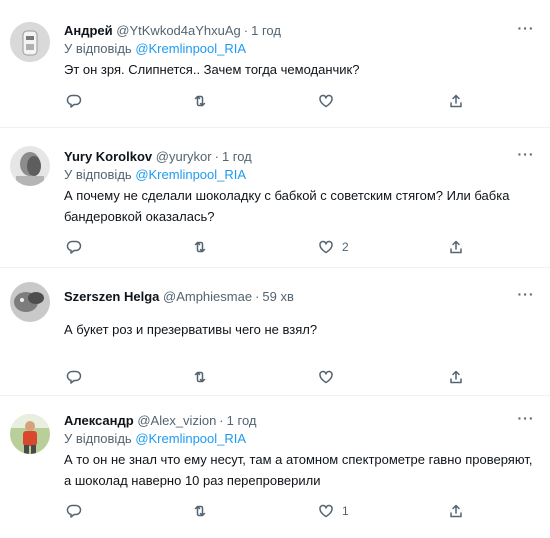 The height and width of the screenshot is (538, 550). I want to click on author-name: Szerszen Helga, so click(111, 296).